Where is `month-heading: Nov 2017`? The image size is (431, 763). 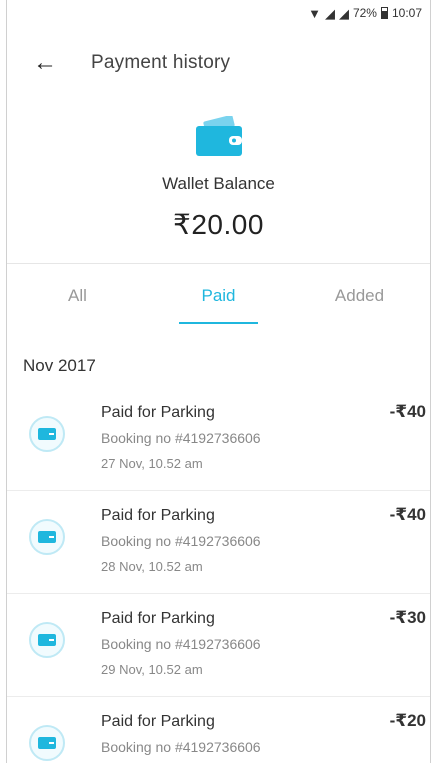 month-heading: Nov 2017 is located at coordinates (59, 365).